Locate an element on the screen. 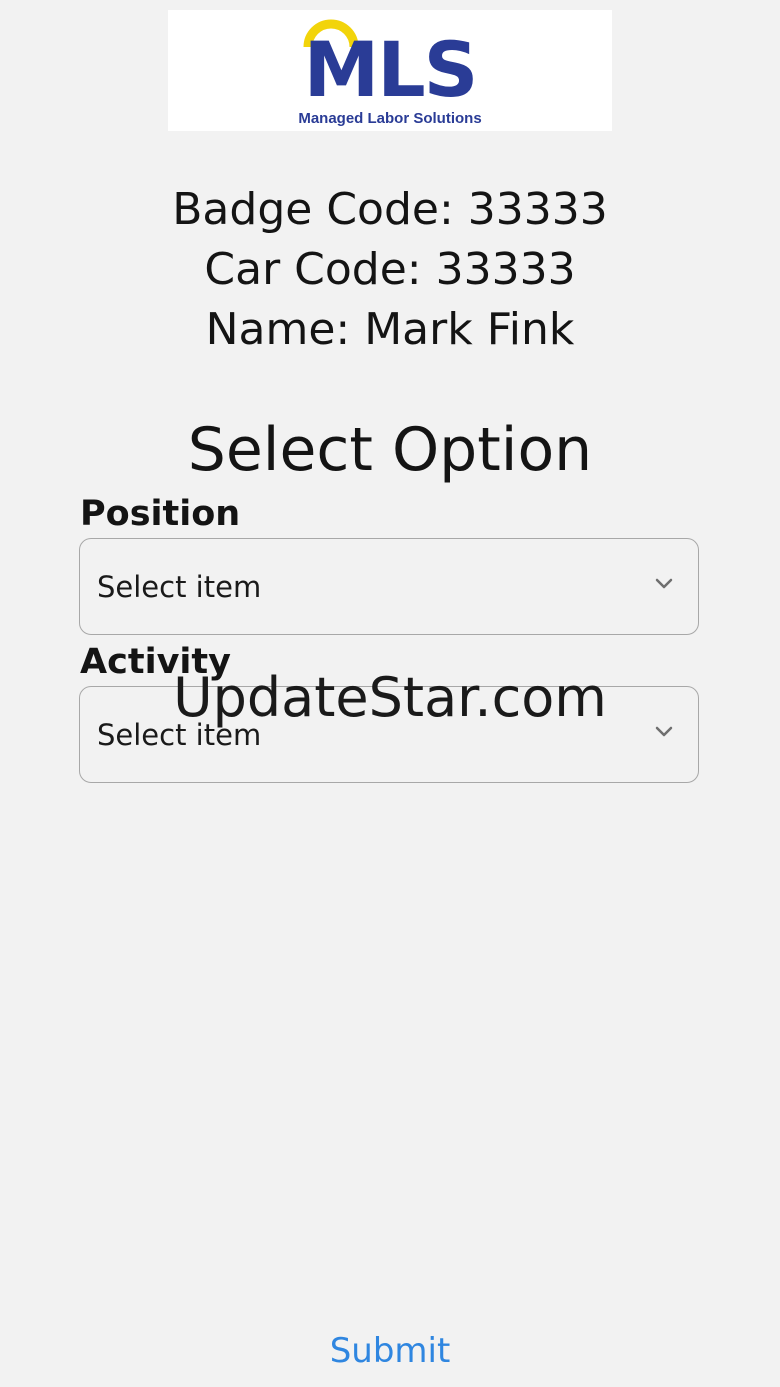  car-code-text: Car Code: 33333 is located at coordinates (390, 269).